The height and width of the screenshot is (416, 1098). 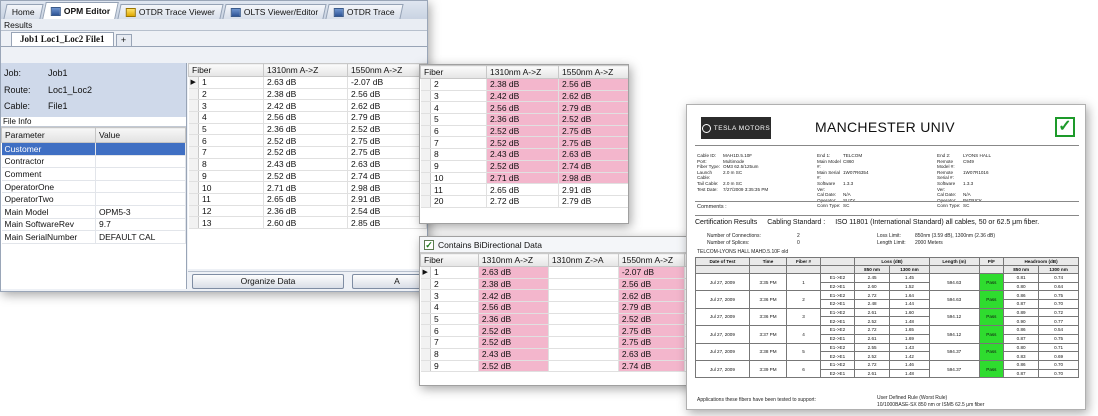 What do you see at coordinates (524, 108) in the screenshot?
I see `fiber-row: 4 2.56 dB 2.79 dB` at bounding box center [524, 108].